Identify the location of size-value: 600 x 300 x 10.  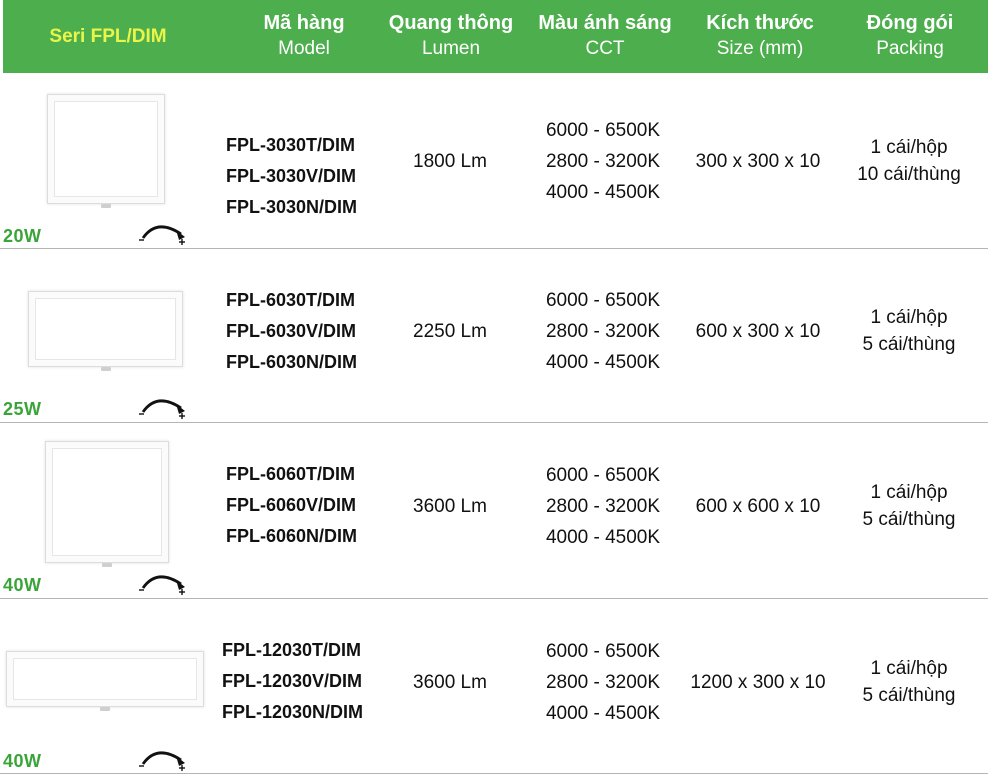
(758, 331).